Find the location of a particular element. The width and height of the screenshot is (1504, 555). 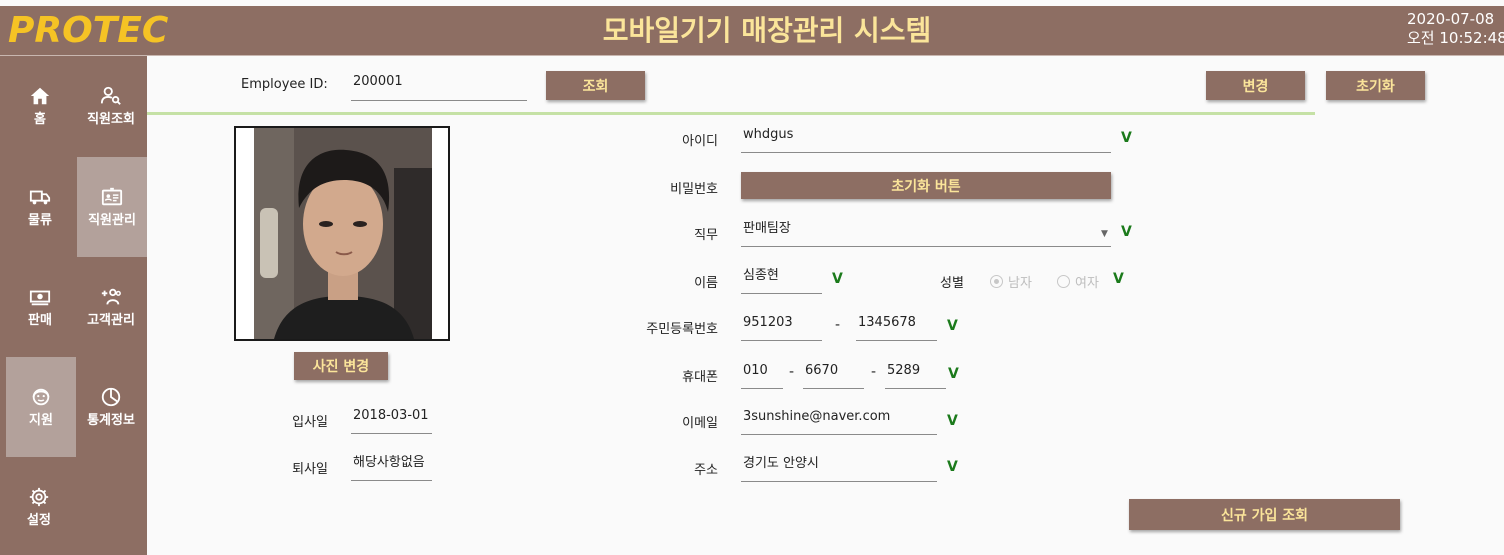

sidebar-item-sales: 판매 is located at coordinates (40, 307).